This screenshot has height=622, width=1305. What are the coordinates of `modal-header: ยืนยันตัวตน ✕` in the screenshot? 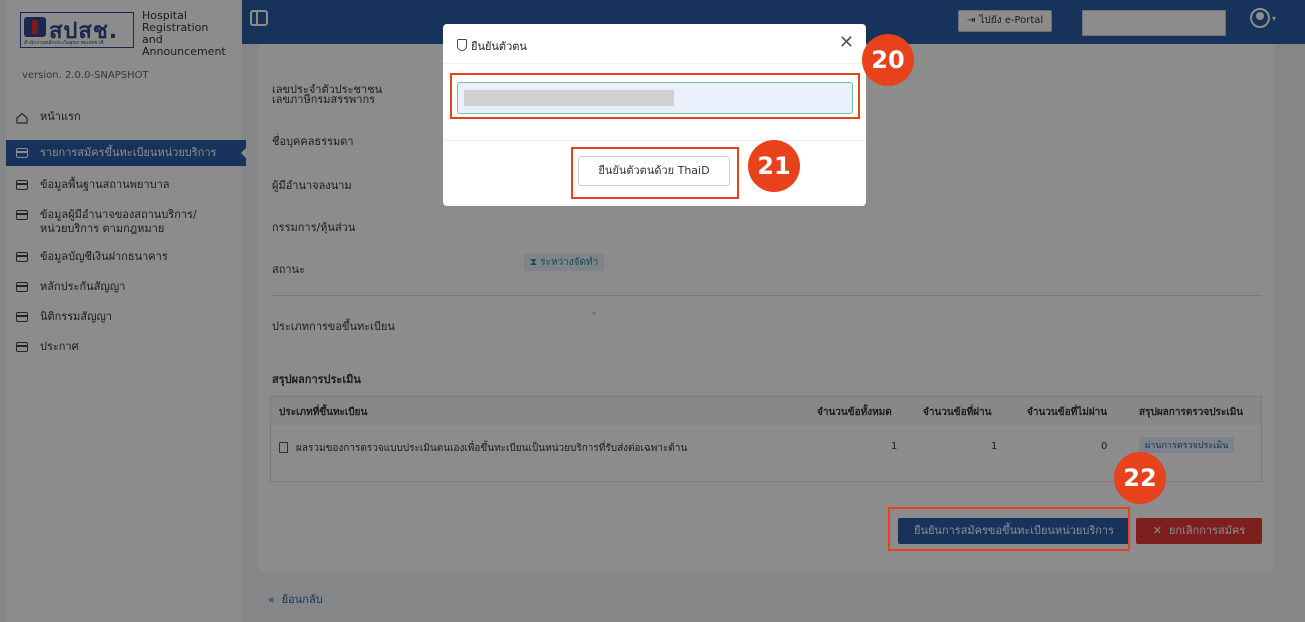 It's located at (654, 44).